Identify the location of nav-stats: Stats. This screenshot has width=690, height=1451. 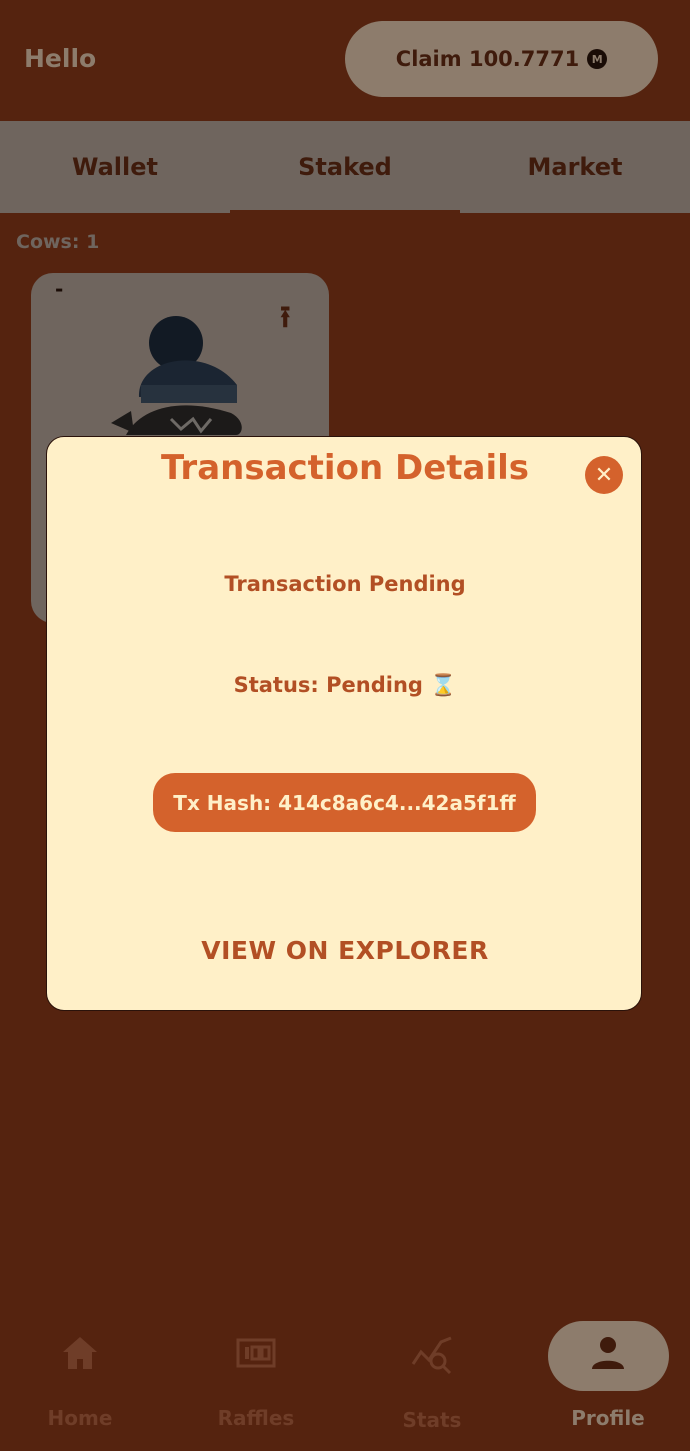
(432, 1371).